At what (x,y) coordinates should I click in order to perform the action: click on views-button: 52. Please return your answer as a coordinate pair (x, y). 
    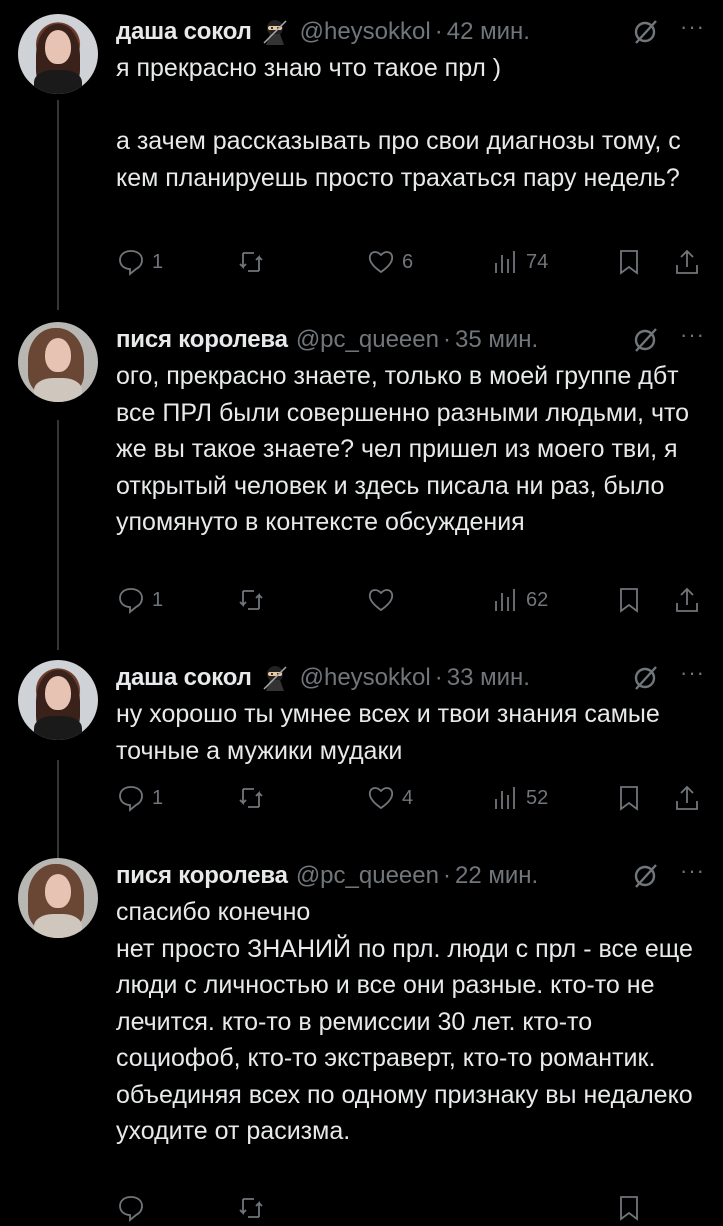
    Looking at the image, I should click on (519, 798).